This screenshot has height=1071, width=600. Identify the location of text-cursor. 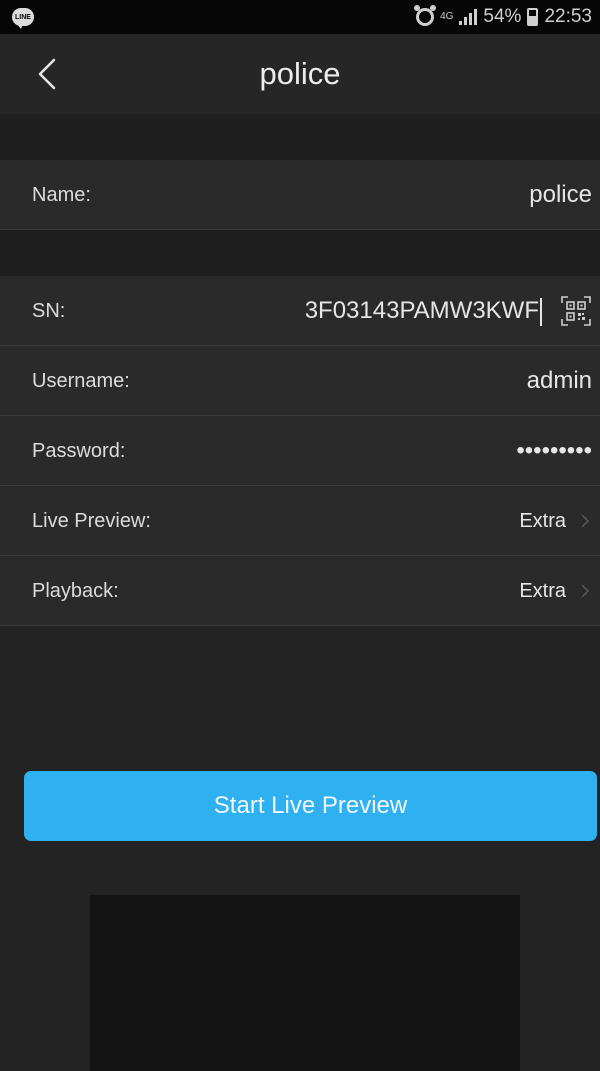
(541, 311).